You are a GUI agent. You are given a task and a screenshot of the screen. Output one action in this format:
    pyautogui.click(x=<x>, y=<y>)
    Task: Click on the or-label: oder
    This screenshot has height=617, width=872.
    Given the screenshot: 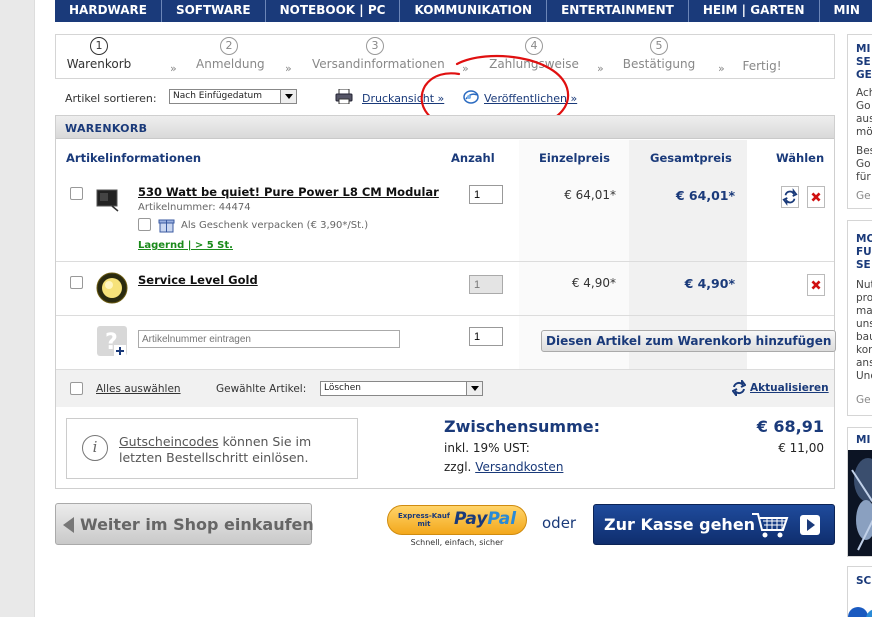 What is the action you would take?
    pyautogui.click(x=559, y=523)
    